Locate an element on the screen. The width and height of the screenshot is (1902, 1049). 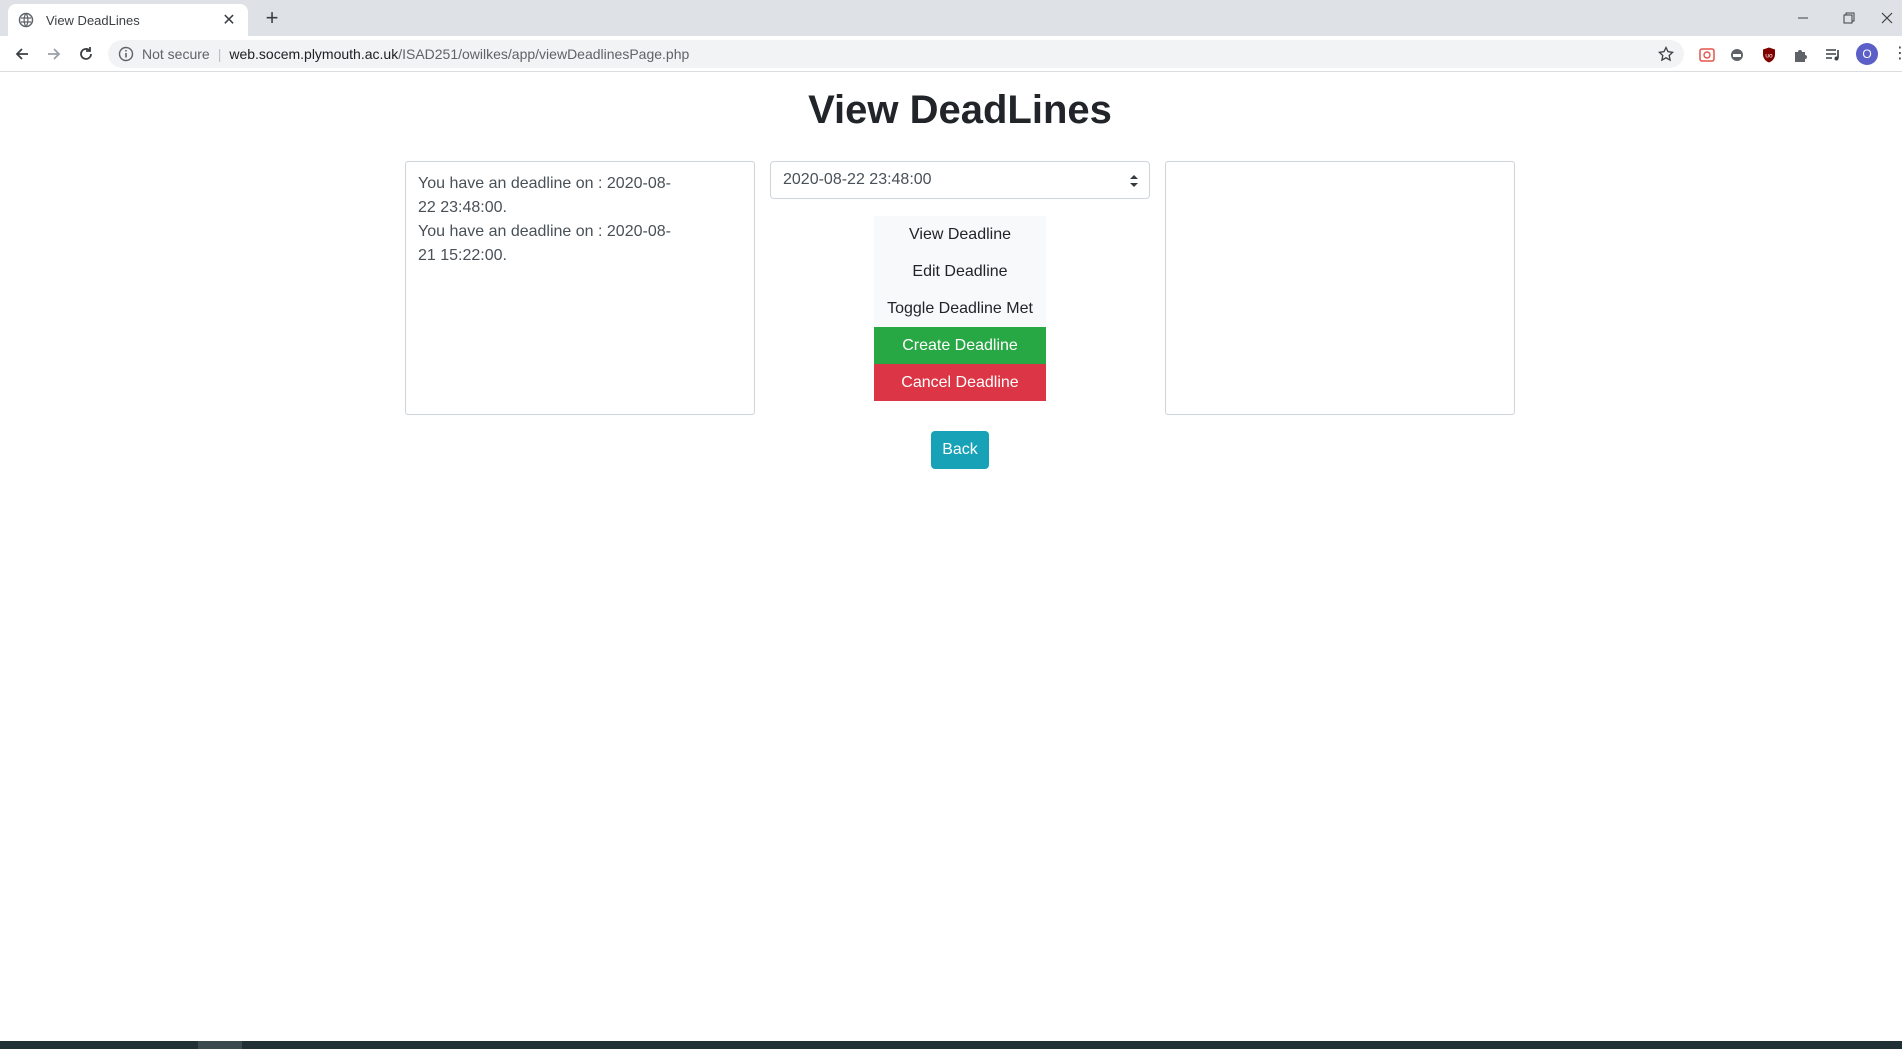
url-host: web.socem.plymouth.ac.uk is located at coordinates (314, 54).